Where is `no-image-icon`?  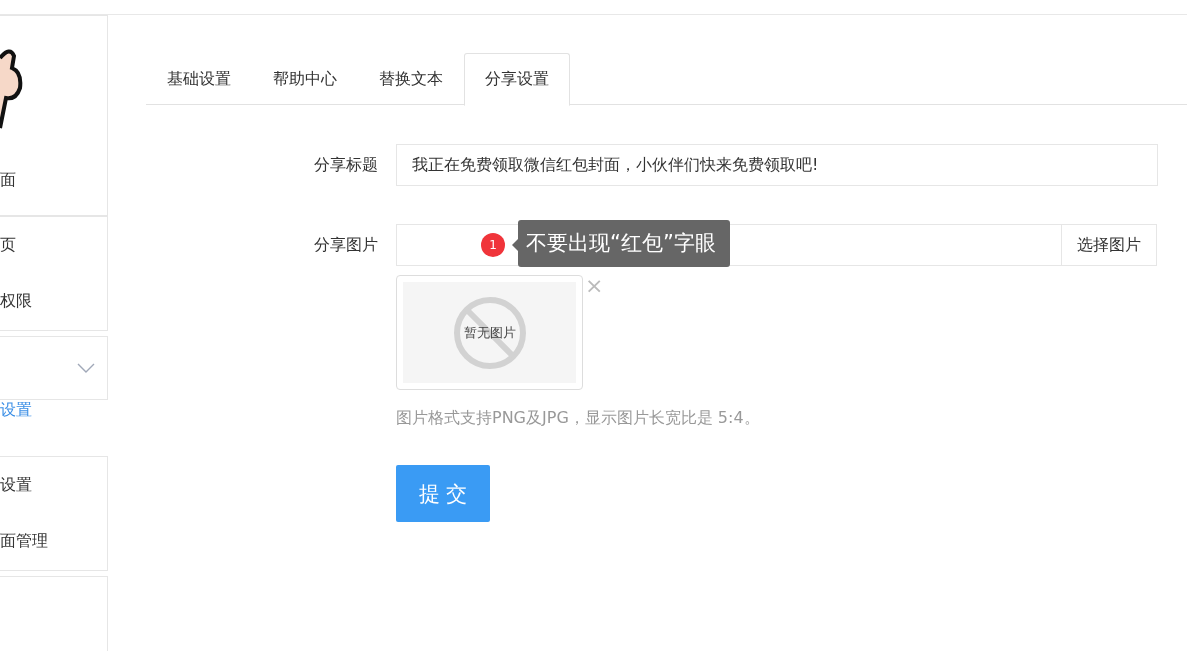
no-image-icon is located at coordinates (489, 332).